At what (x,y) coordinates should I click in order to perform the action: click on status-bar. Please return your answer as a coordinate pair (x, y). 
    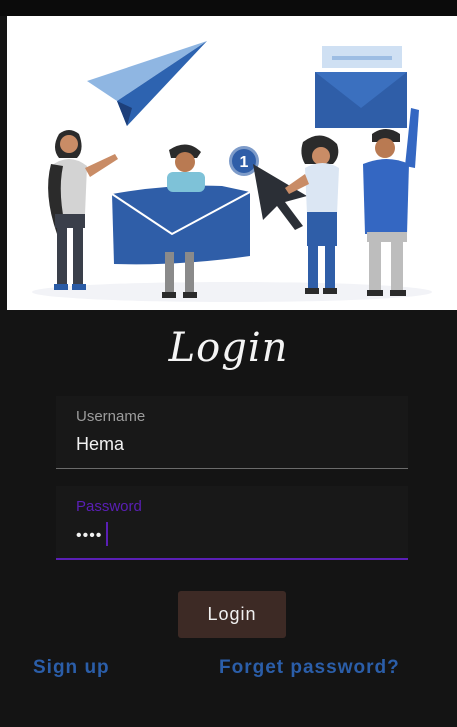
    Looking at the image, I should click on (228, 8).